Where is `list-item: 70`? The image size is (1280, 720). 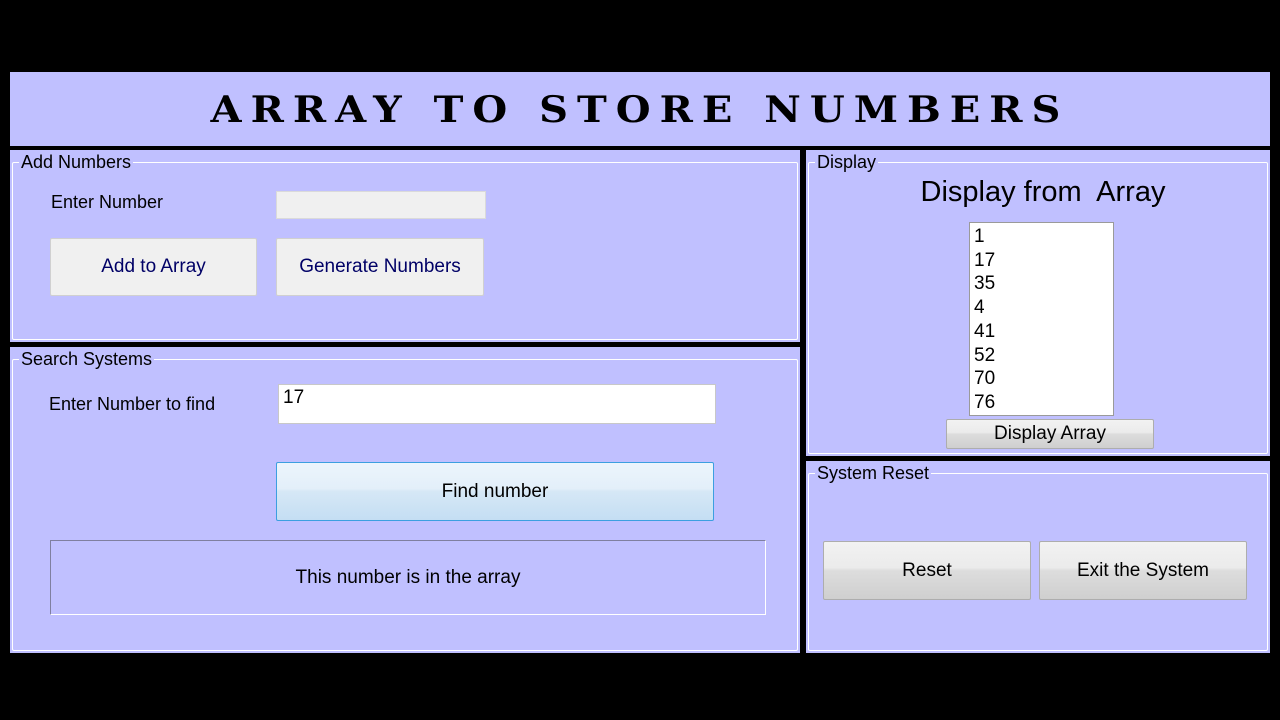 list-item: 70 is located at coordinates (1041, 379).